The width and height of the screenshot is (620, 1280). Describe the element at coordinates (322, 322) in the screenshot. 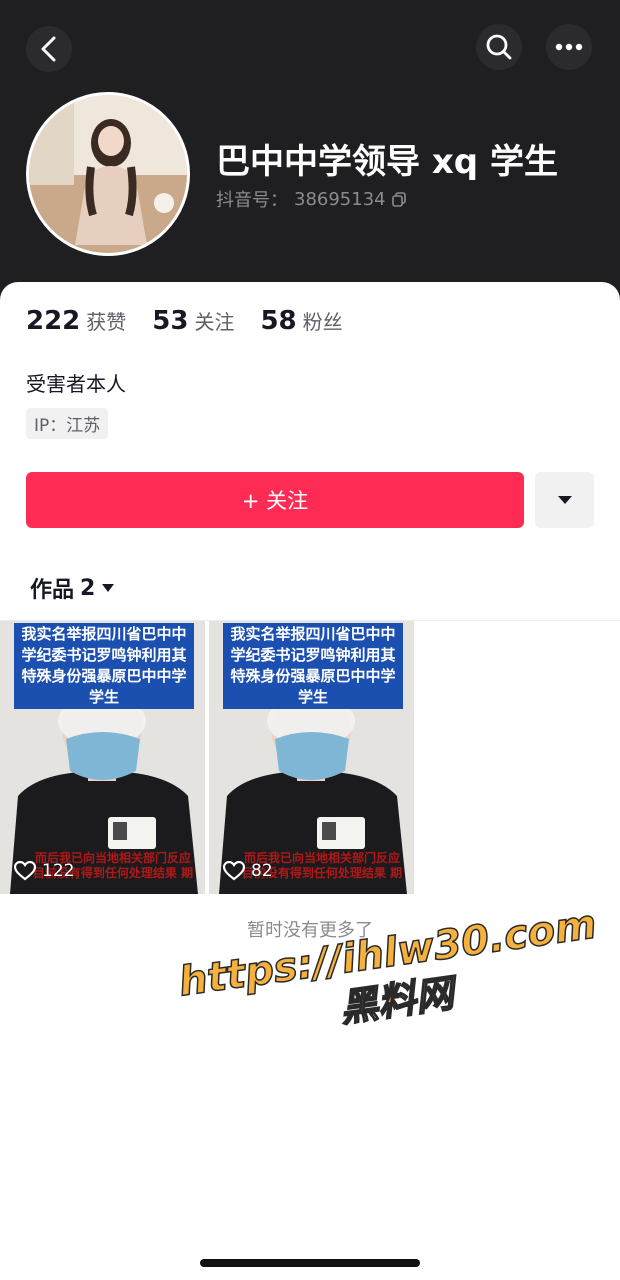

I see `stat-label: 粉丝` at that location.